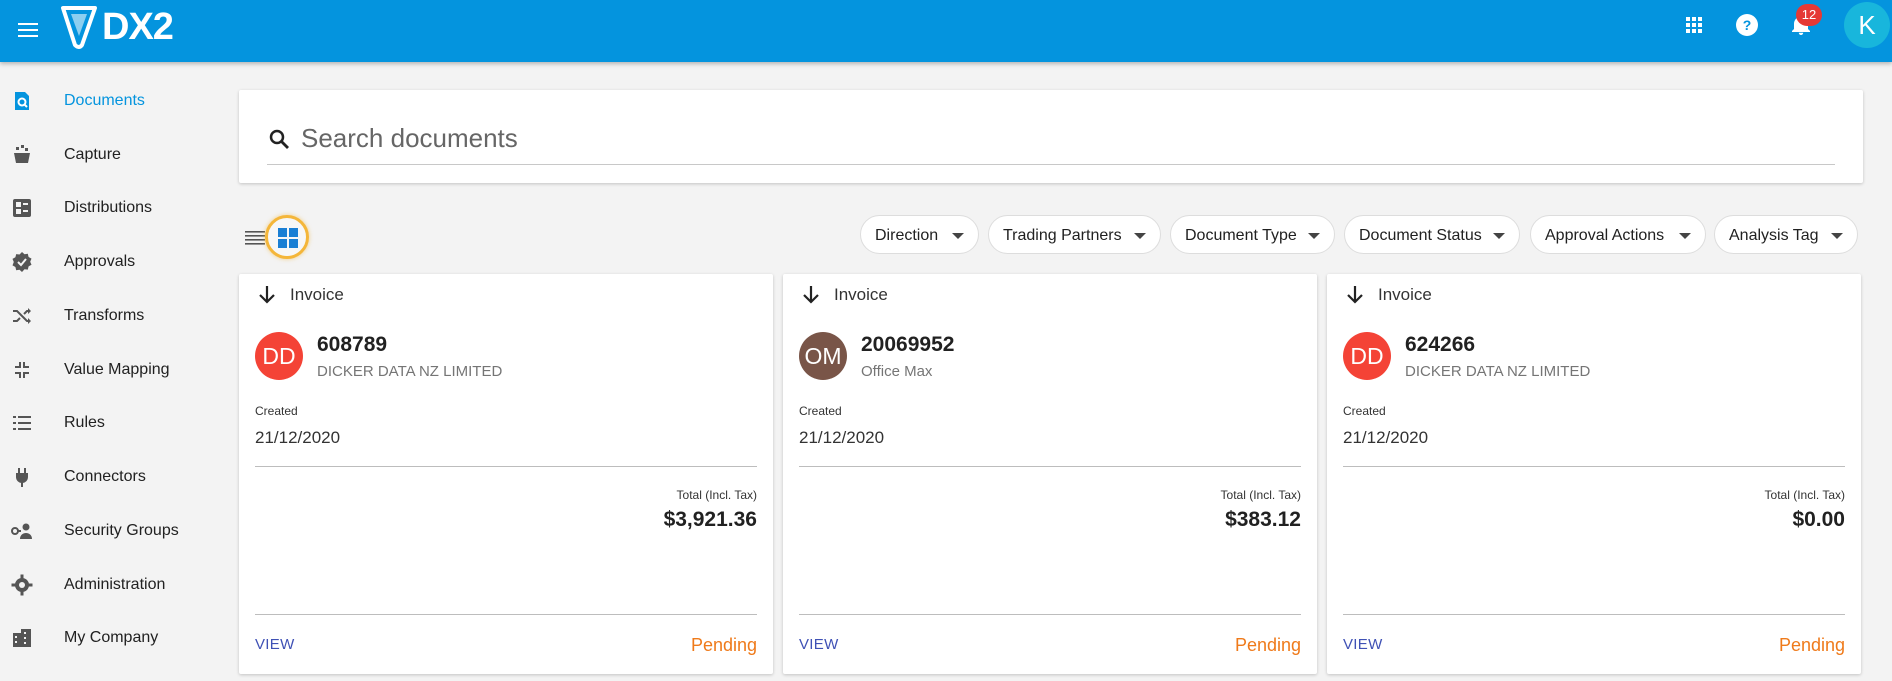 The width and height of the screenshot is (1892, 681). What do you see at coordinates (897, 371) in the screenshot?
I see `partner-name: Office Max` at bounding box center [897, 371].